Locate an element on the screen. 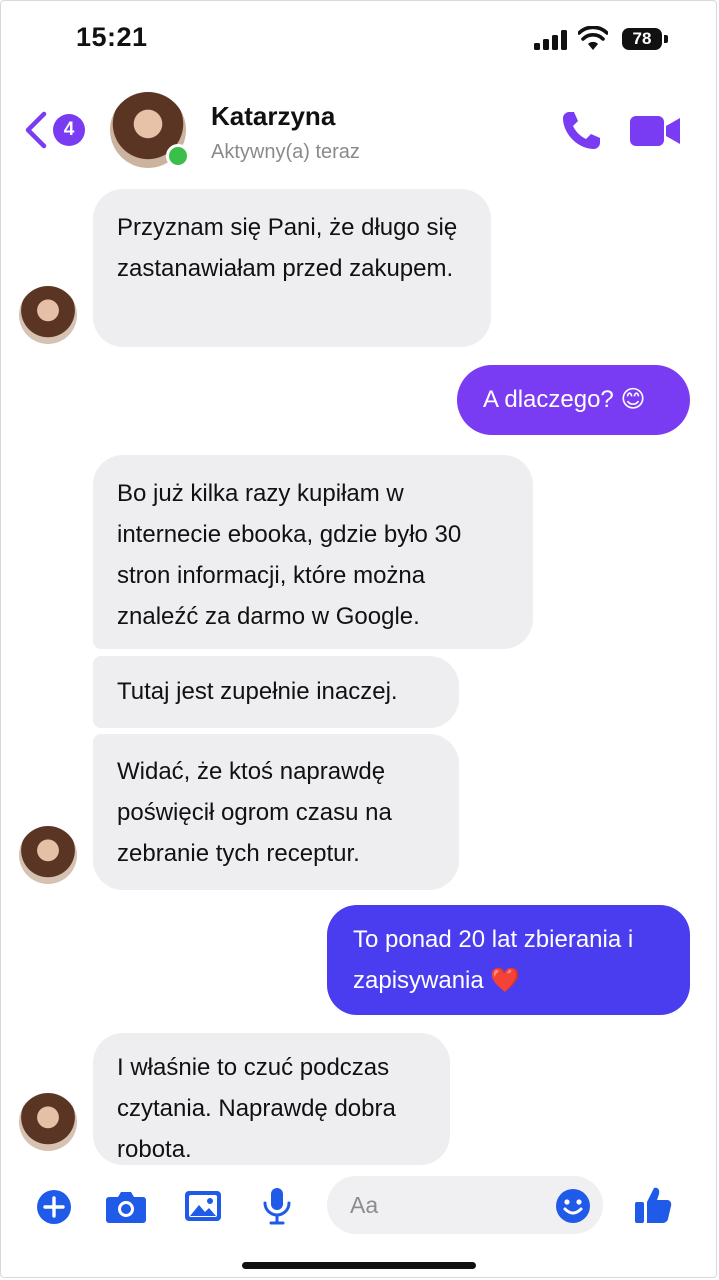 The height and width of the screenshot is (1280, 719). status-time: 15:21 is located at coordinates (112, 37).